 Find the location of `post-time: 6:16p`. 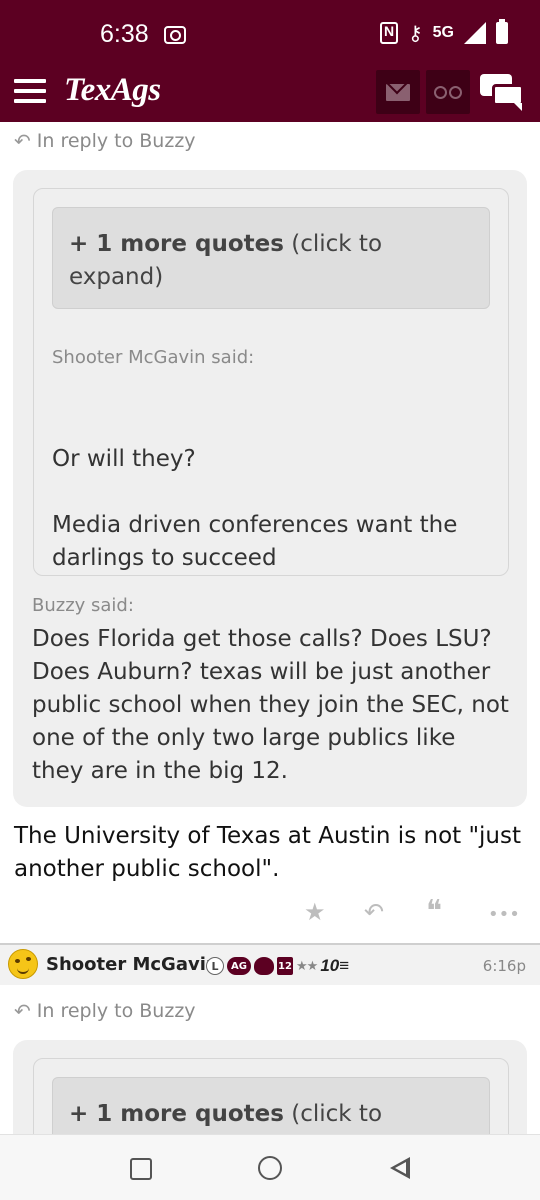

post-time: 6:16p is located at coordinates (504, 966).